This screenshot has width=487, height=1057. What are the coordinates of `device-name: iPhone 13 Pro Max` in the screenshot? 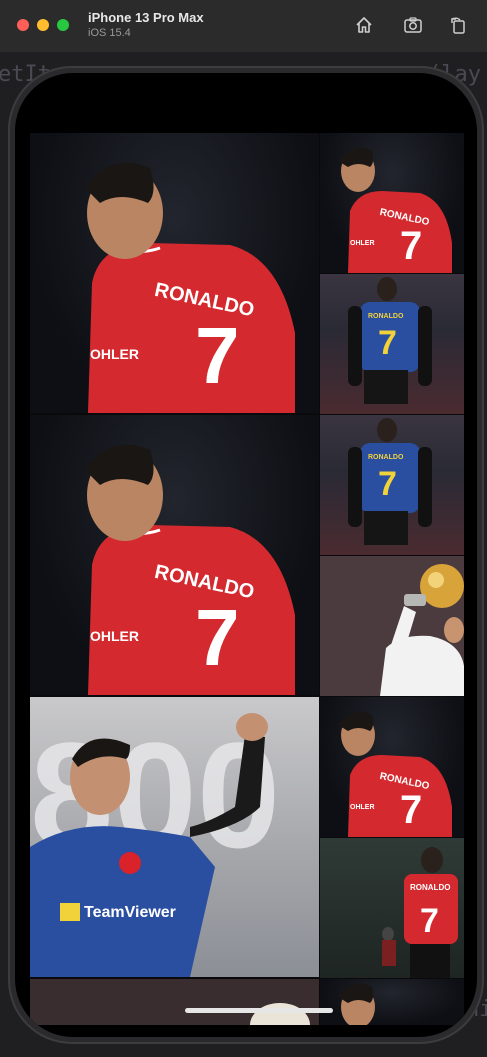 It's located at (146, 17).